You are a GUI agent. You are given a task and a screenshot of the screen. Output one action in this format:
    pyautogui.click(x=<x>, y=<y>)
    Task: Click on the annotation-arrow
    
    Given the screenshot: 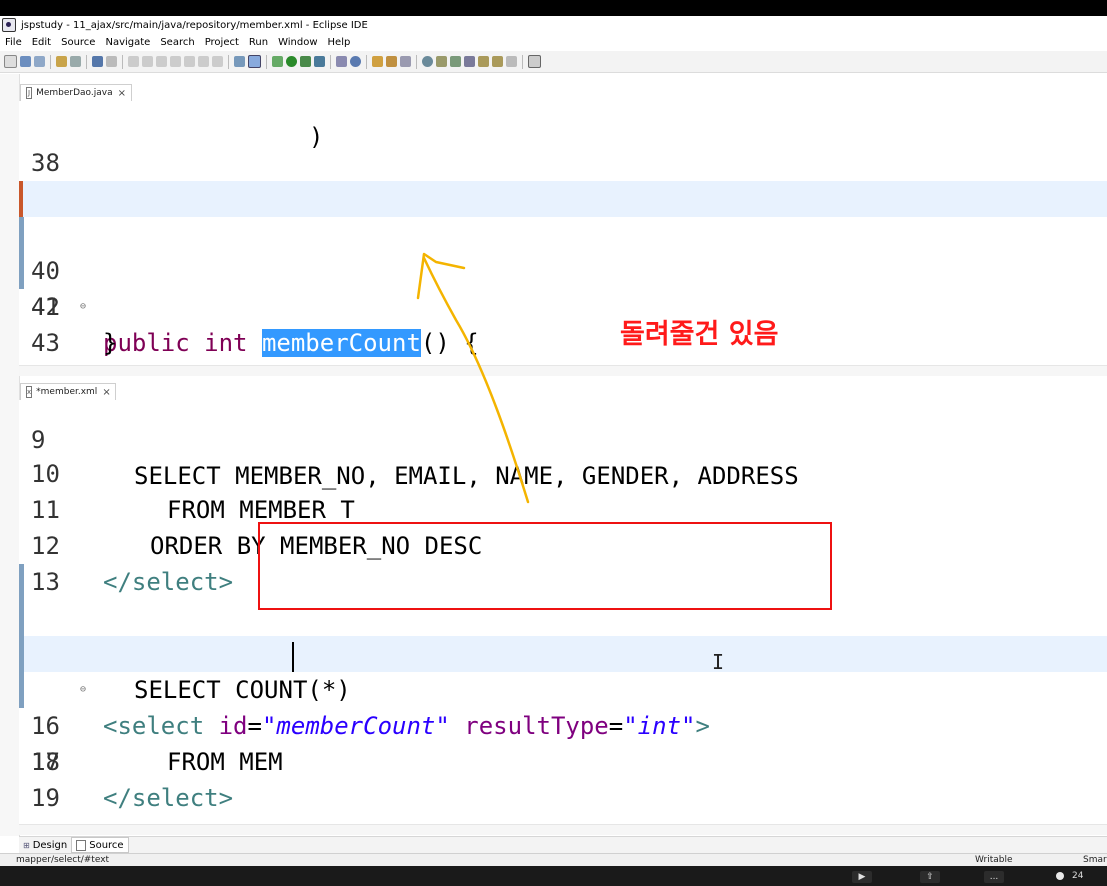 What is the action you would take?
    pyautogui.click(x=473, y=378)
    